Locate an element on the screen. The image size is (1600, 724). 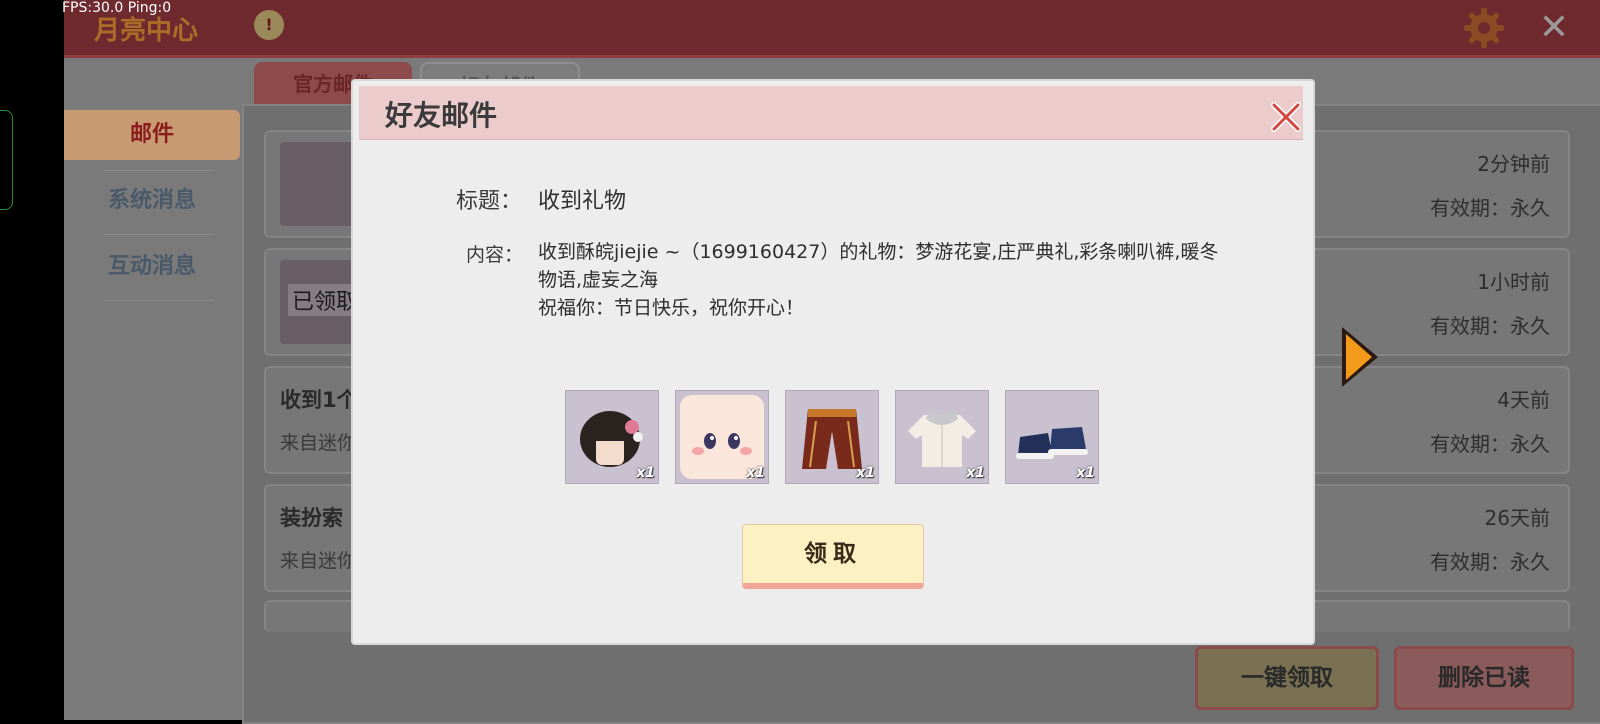
mail-title: 装扮索 is located at coordinates (311, 518).